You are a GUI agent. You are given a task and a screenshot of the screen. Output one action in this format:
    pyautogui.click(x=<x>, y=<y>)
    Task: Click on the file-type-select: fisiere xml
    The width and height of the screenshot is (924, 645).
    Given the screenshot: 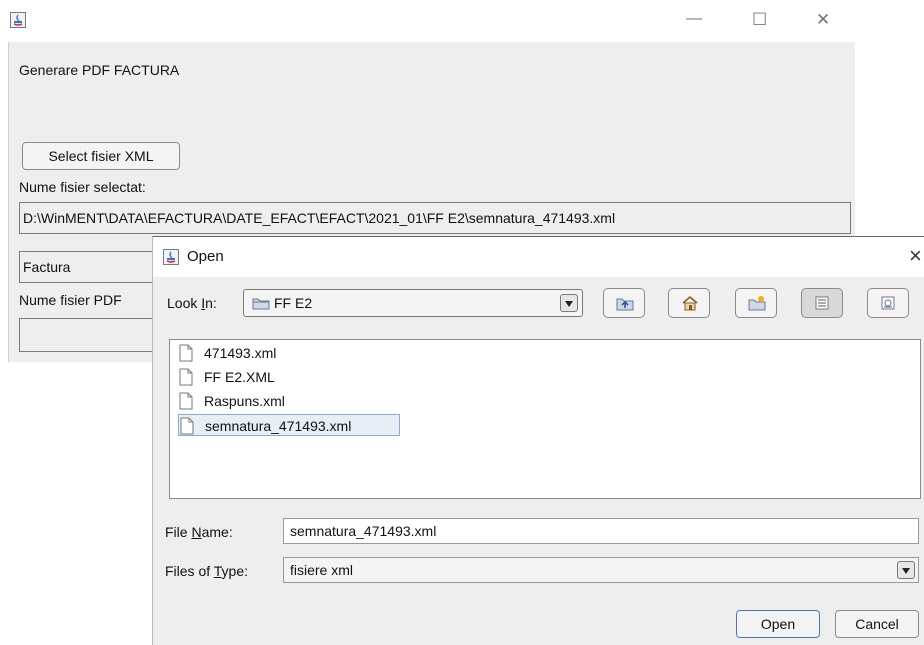 What is the action you would take?
    pyautogui.click(x=601, y=570)
    